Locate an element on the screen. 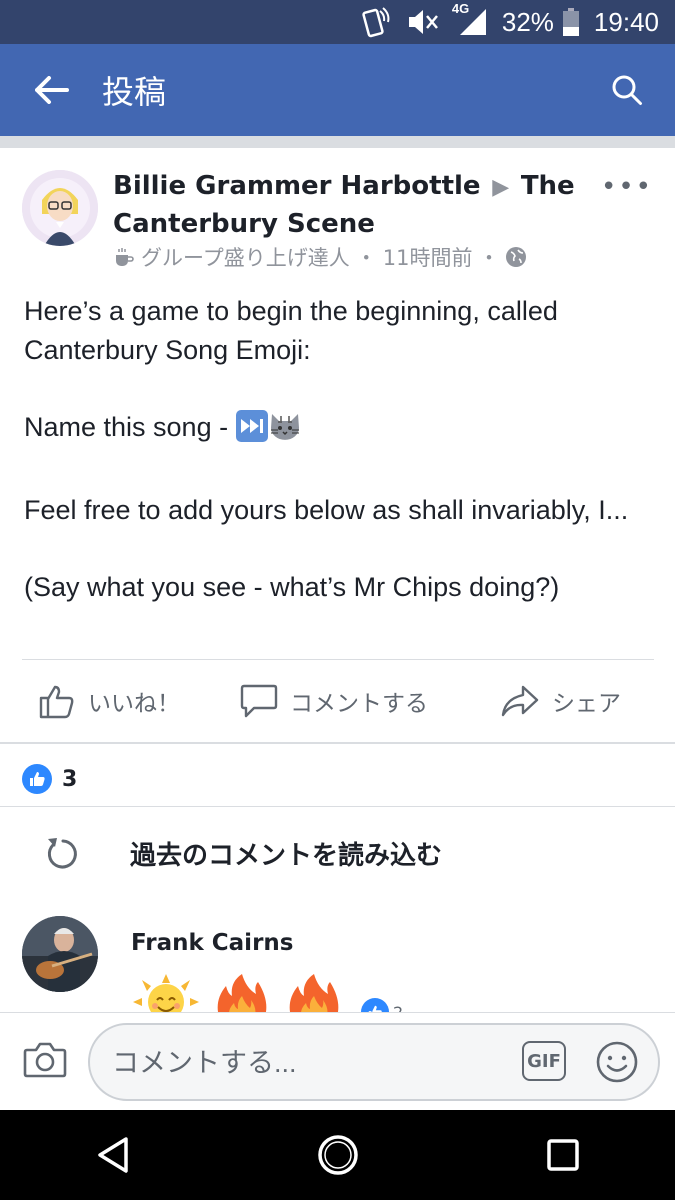 The height and width of the screenshot is (1200, 675). load-previous-comments-button: 過去のコメントを読み込む is located at coordinates (337, 853).